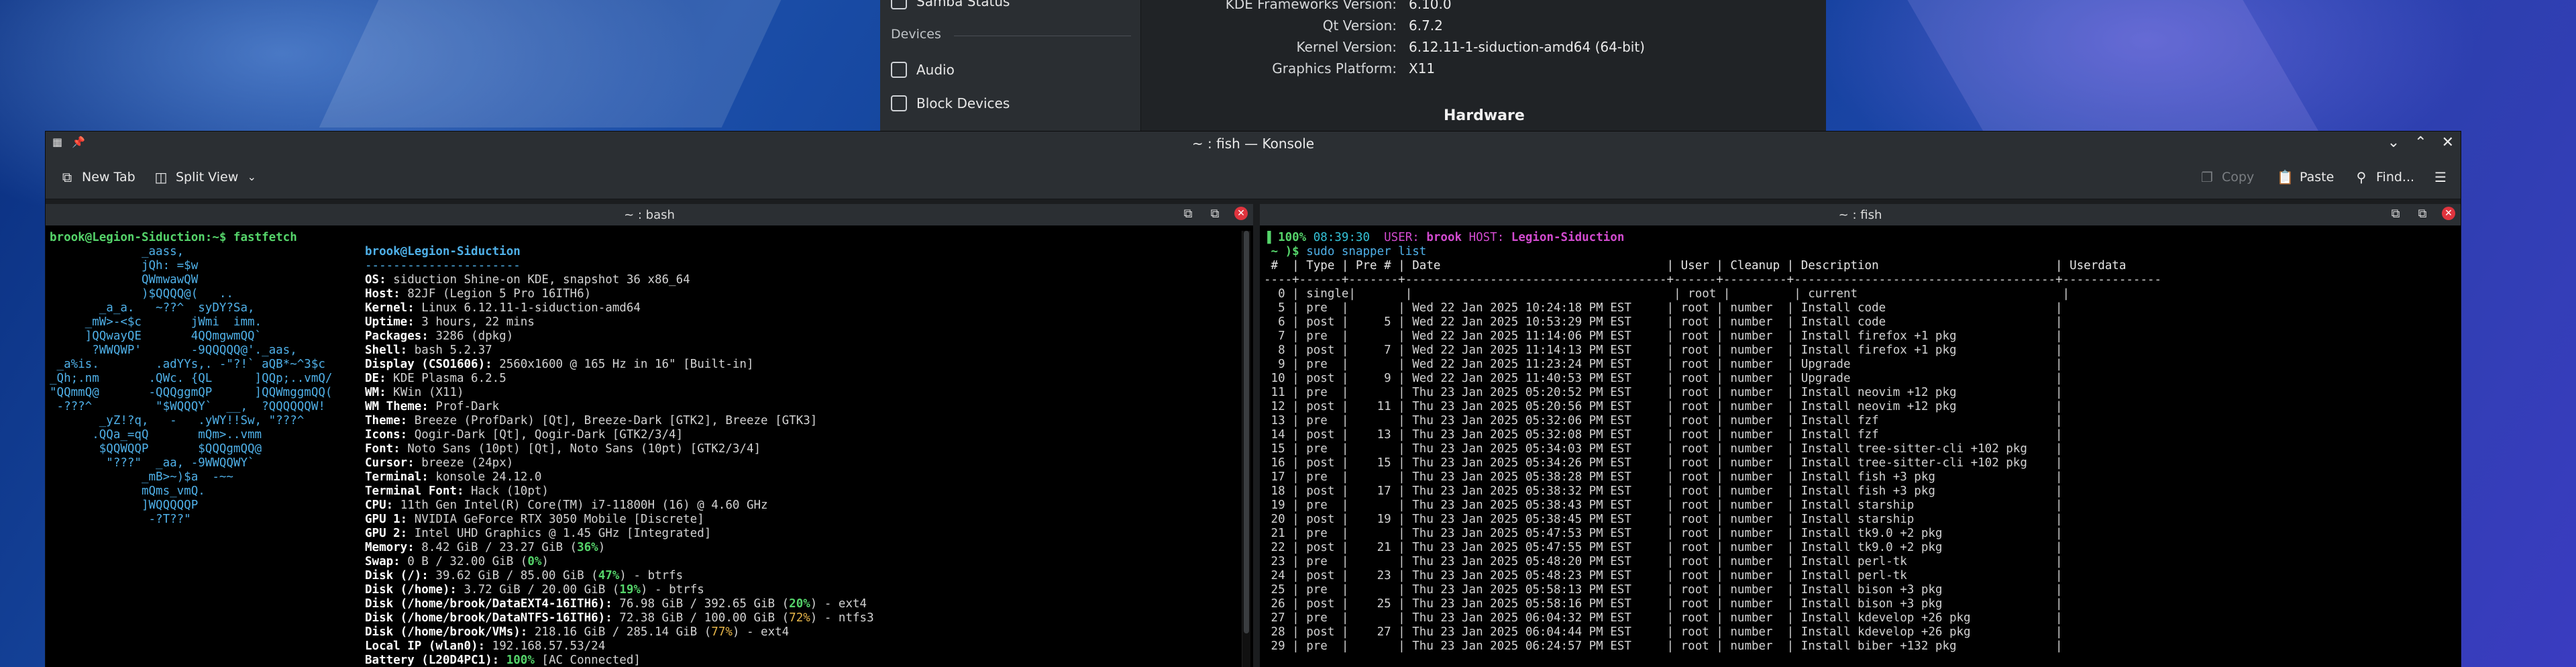  What do you see at coordinates (2420, 142) in the screenshot?
I see `chevron-up-icon: ⌃` at bounding box center [2420, 142].